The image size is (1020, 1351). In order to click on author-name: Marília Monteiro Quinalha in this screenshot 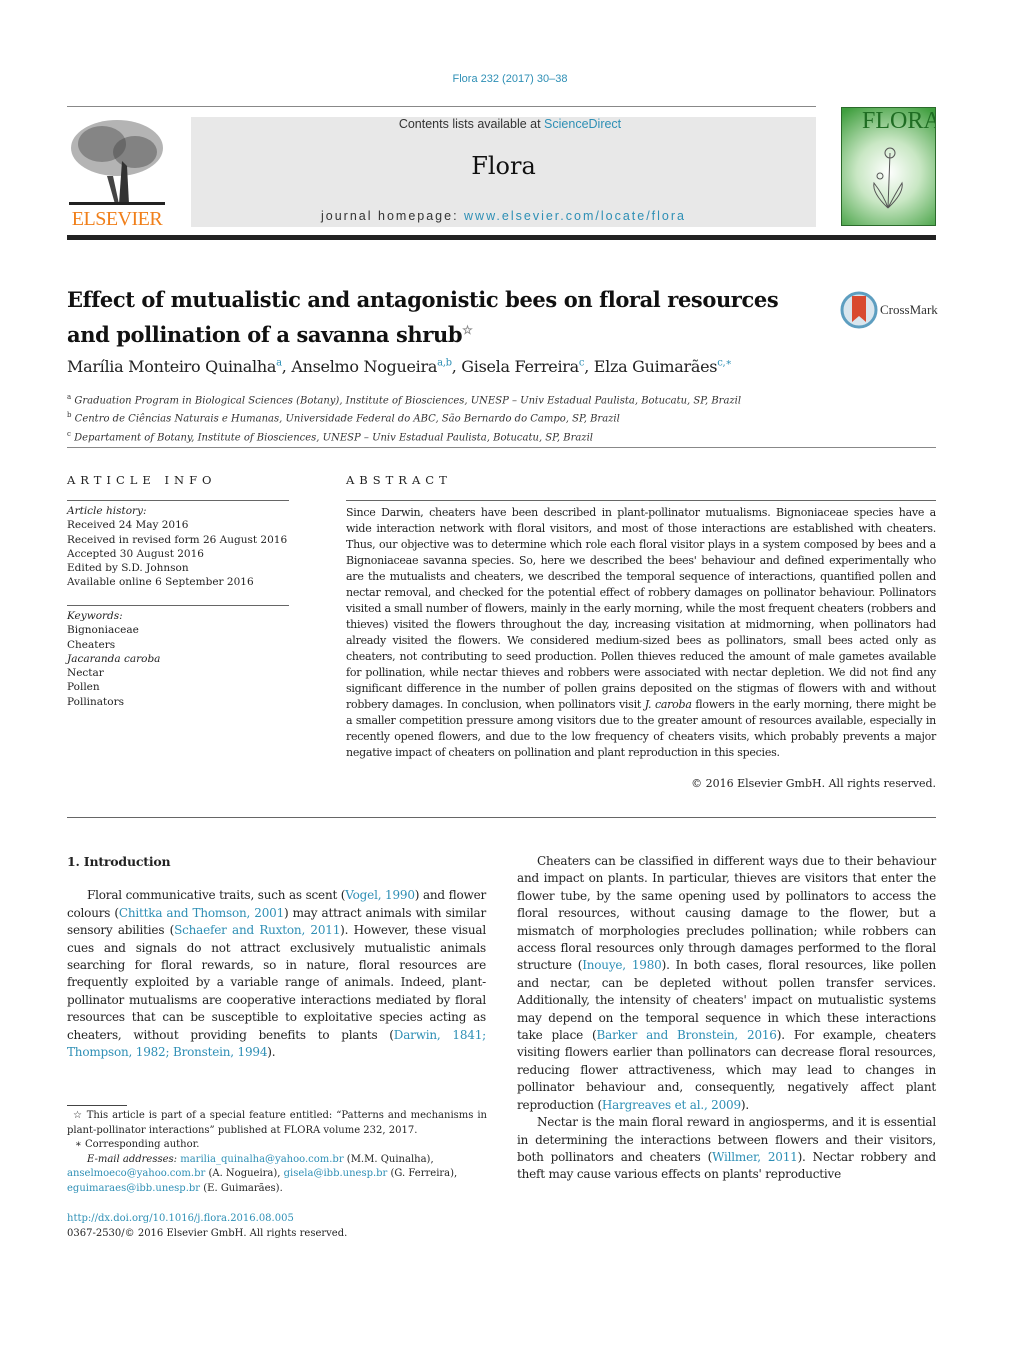, I will do `click(171, 366)`.